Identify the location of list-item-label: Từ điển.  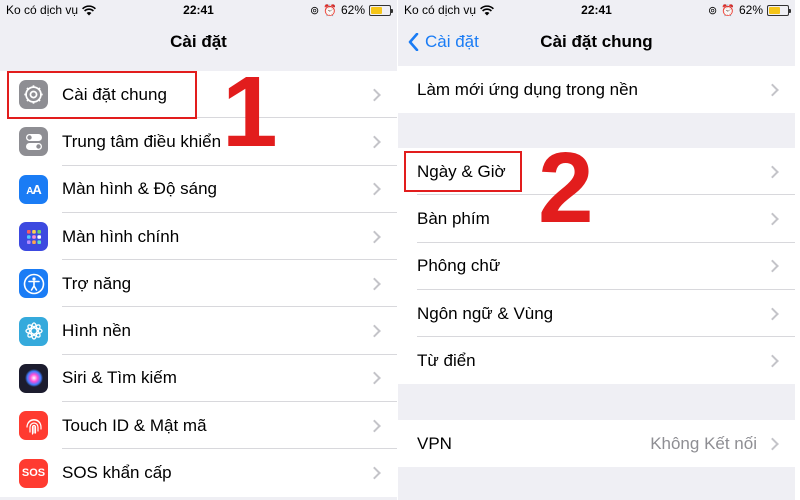
(446, 360).